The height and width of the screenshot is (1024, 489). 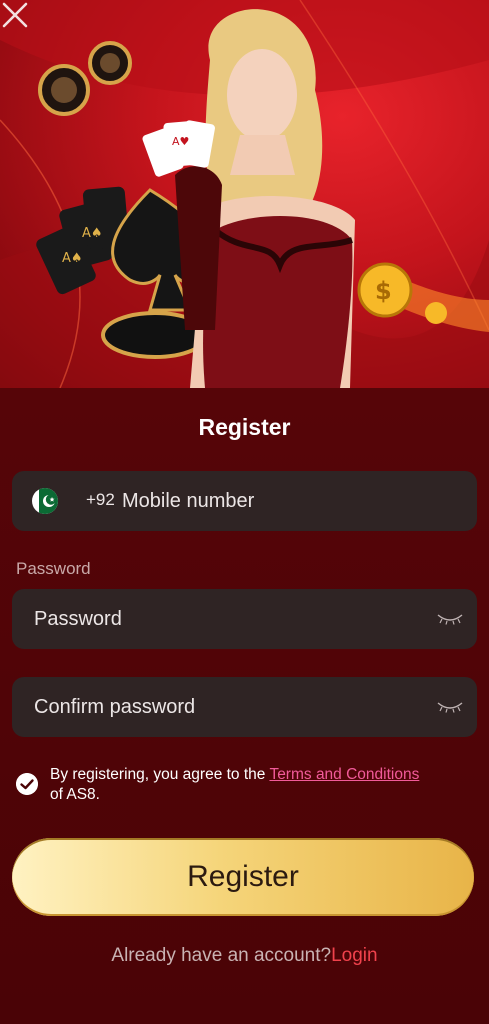 I want to click on login-prompt: Already have an account?Login, so click(x=244, y=956).